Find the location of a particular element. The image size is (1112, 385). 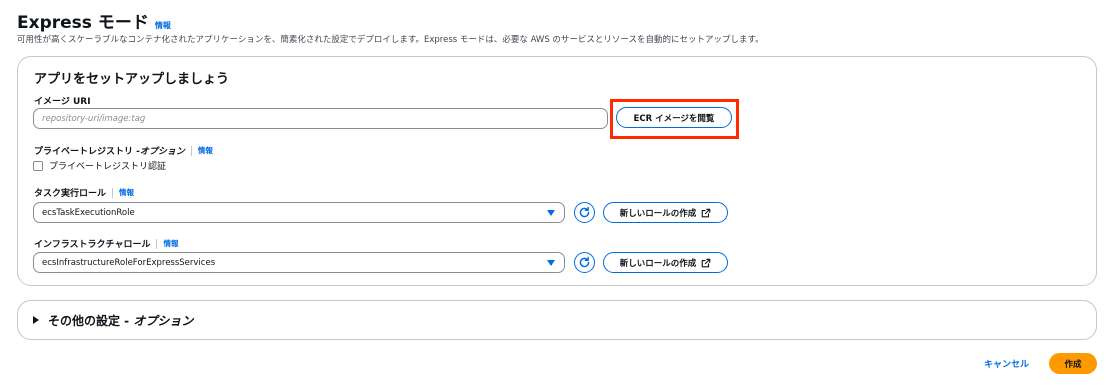

task-execution-role-label-text: タスク実行ロール is located at coordinates (70, 194).